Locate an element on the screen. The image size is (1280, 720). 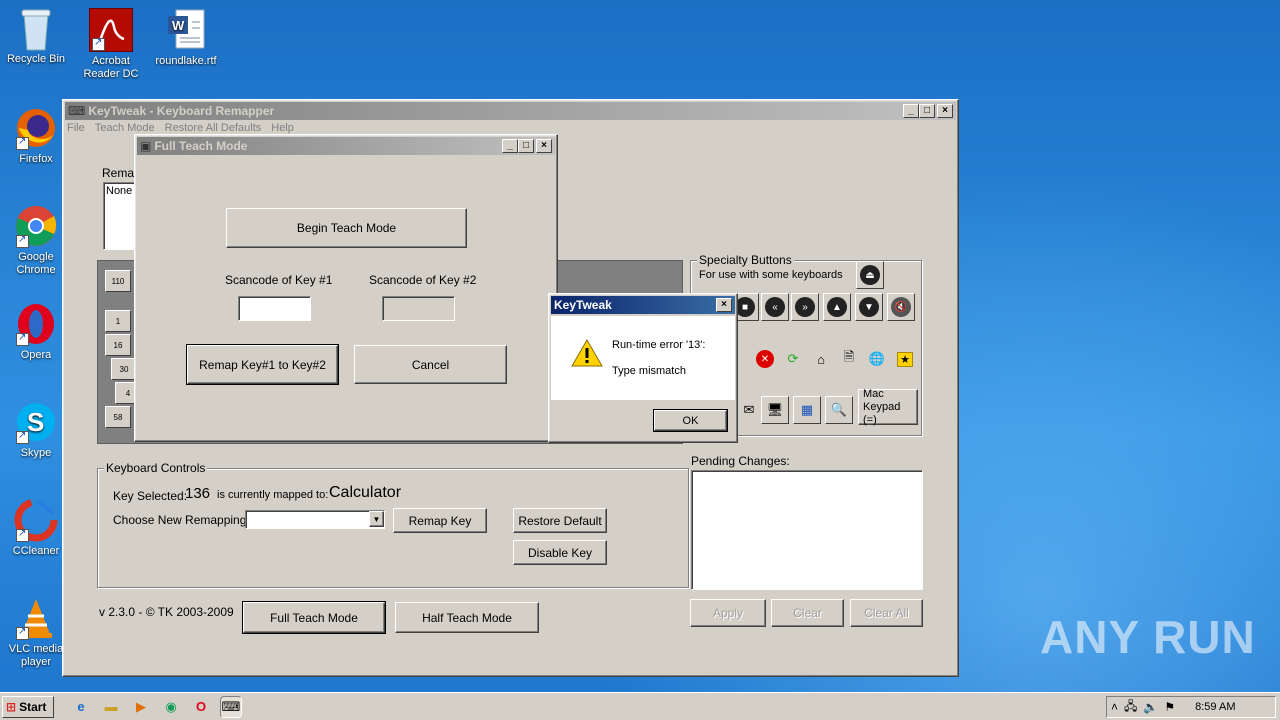
desktop-icon-label: CCleaner is located at coordinates (36, 551).